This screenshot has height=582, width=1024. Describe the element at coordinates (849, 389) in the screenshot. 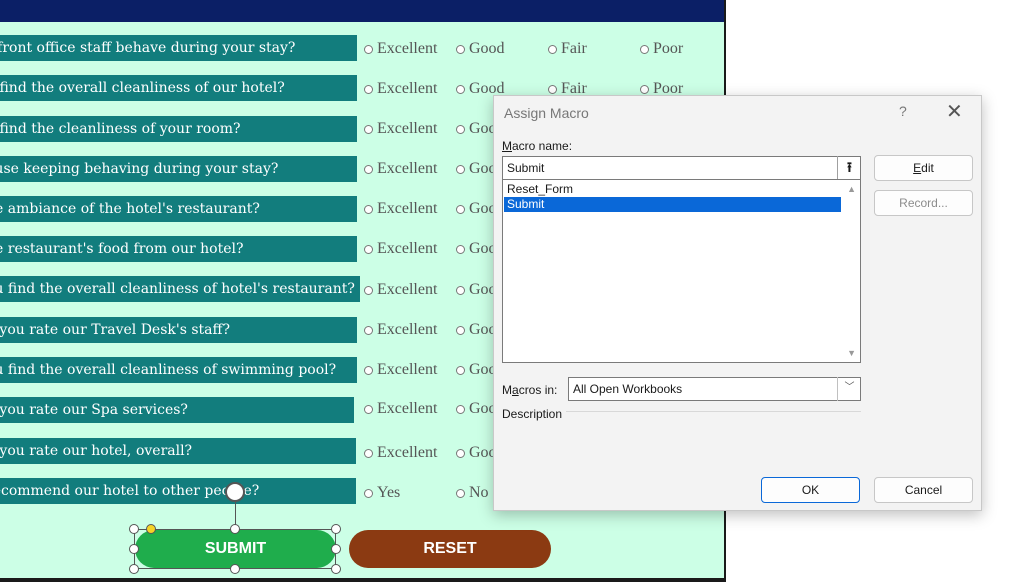

I see `chevron-down-icon: ﹀` at that location.